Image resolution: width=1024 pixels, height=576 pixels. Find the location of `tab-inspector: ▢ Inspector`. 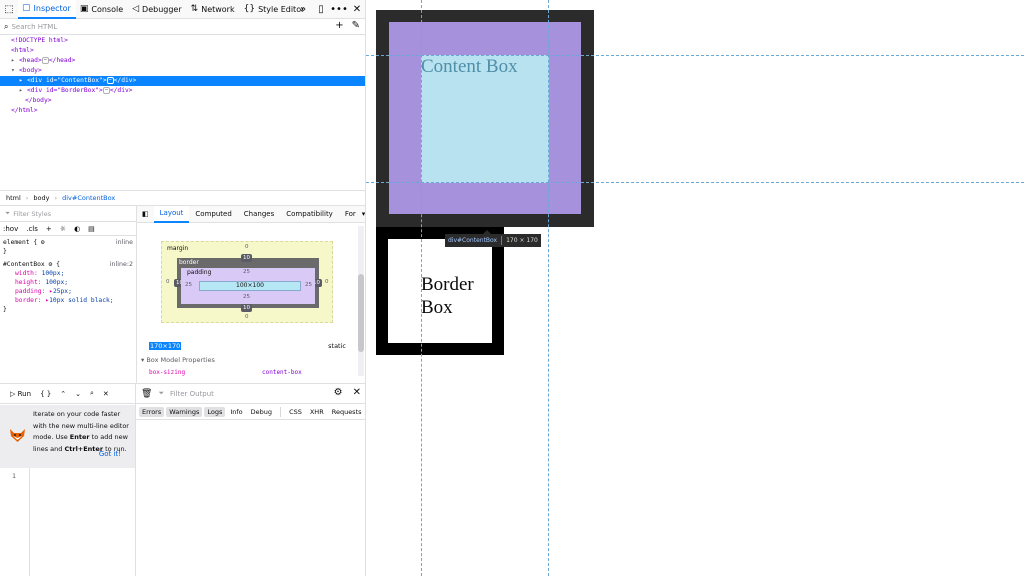

tab-inspector: ▢ Inspector is located at coordinates (47, 9).